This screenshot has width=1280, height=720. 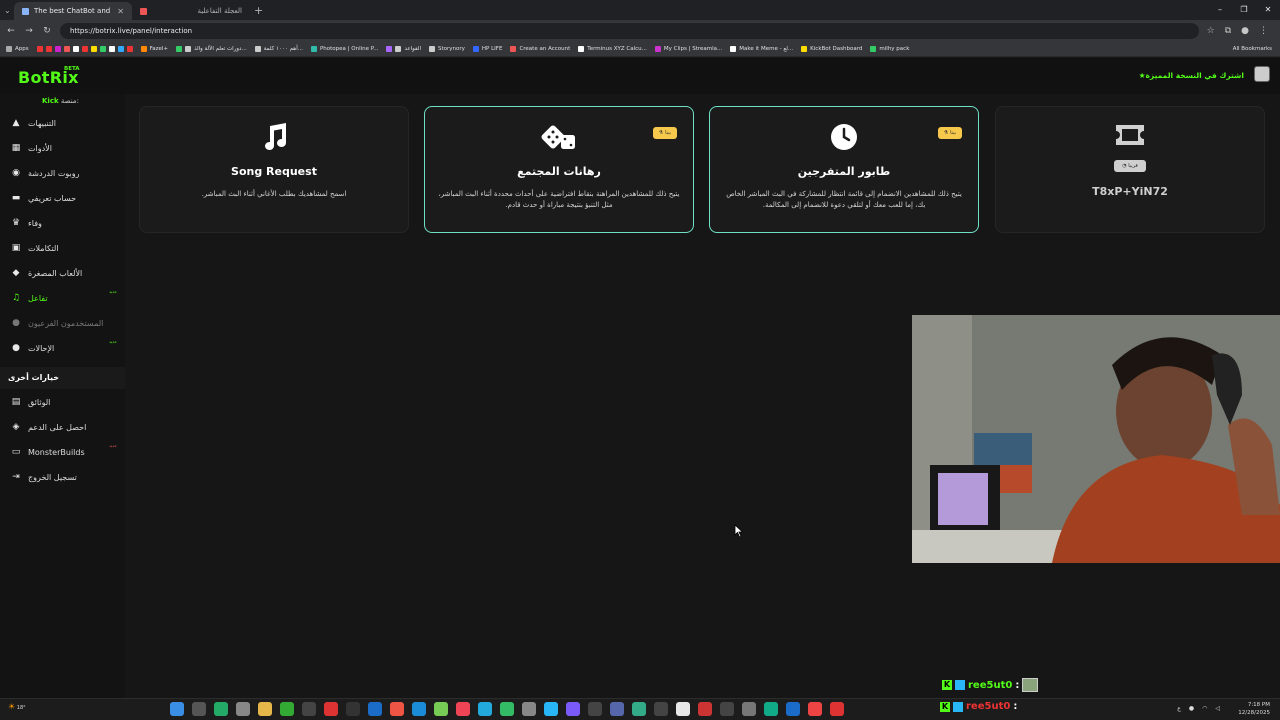 What do you see at coordinates (62, 273) in the screenshot?
I see `sidebar-item-minigames: ◆ الألعاب المصغرة` at bounding box center [62, 273].